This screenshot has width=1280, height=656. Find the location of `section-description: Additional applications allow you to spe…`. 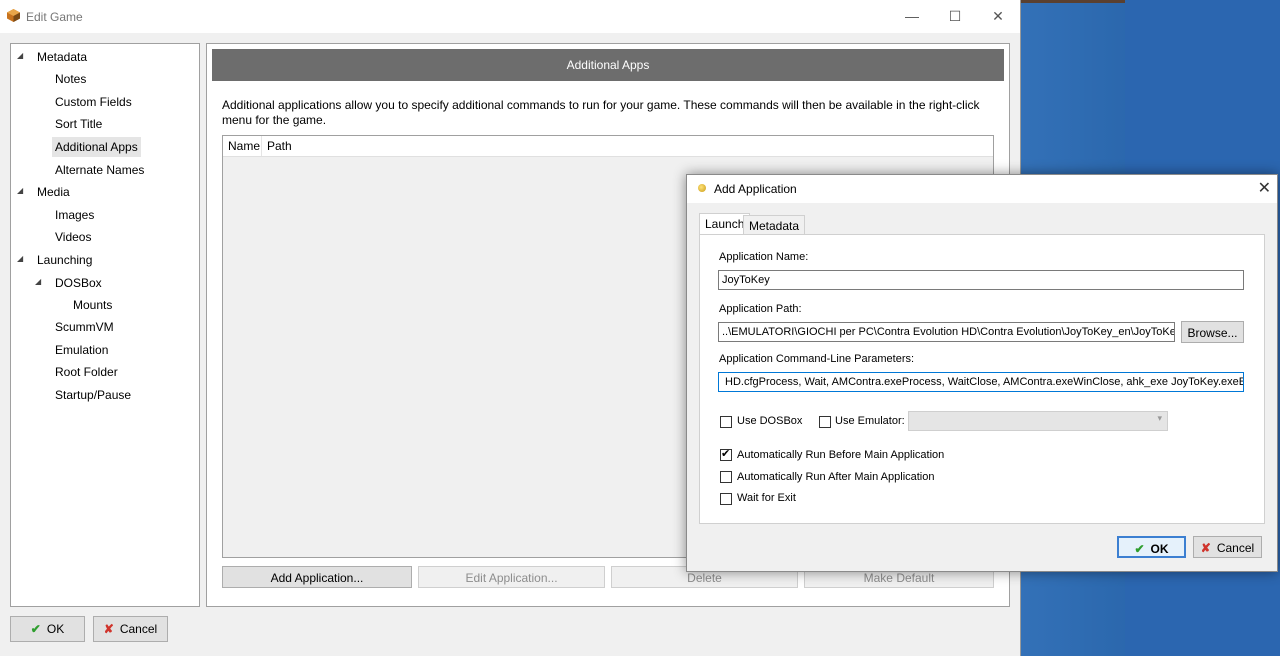

section-description: Additional applications allow you to spe… is located at coordinates (601, 112).